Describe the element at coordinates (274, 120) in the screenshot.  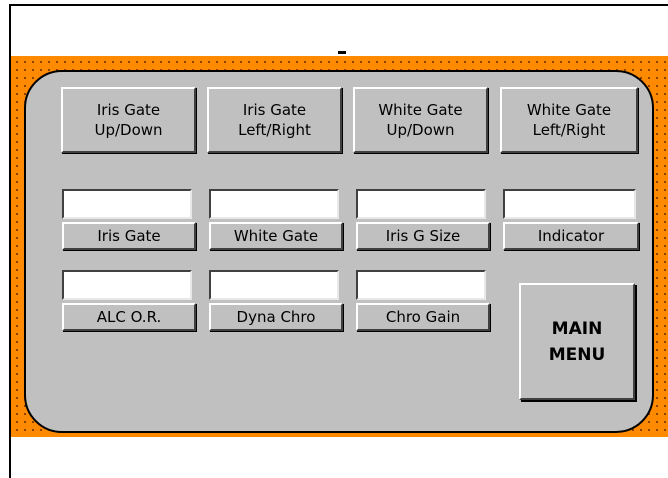
I see `iris-gate-left-right-button: Iris Gate Left/Right` at that location.